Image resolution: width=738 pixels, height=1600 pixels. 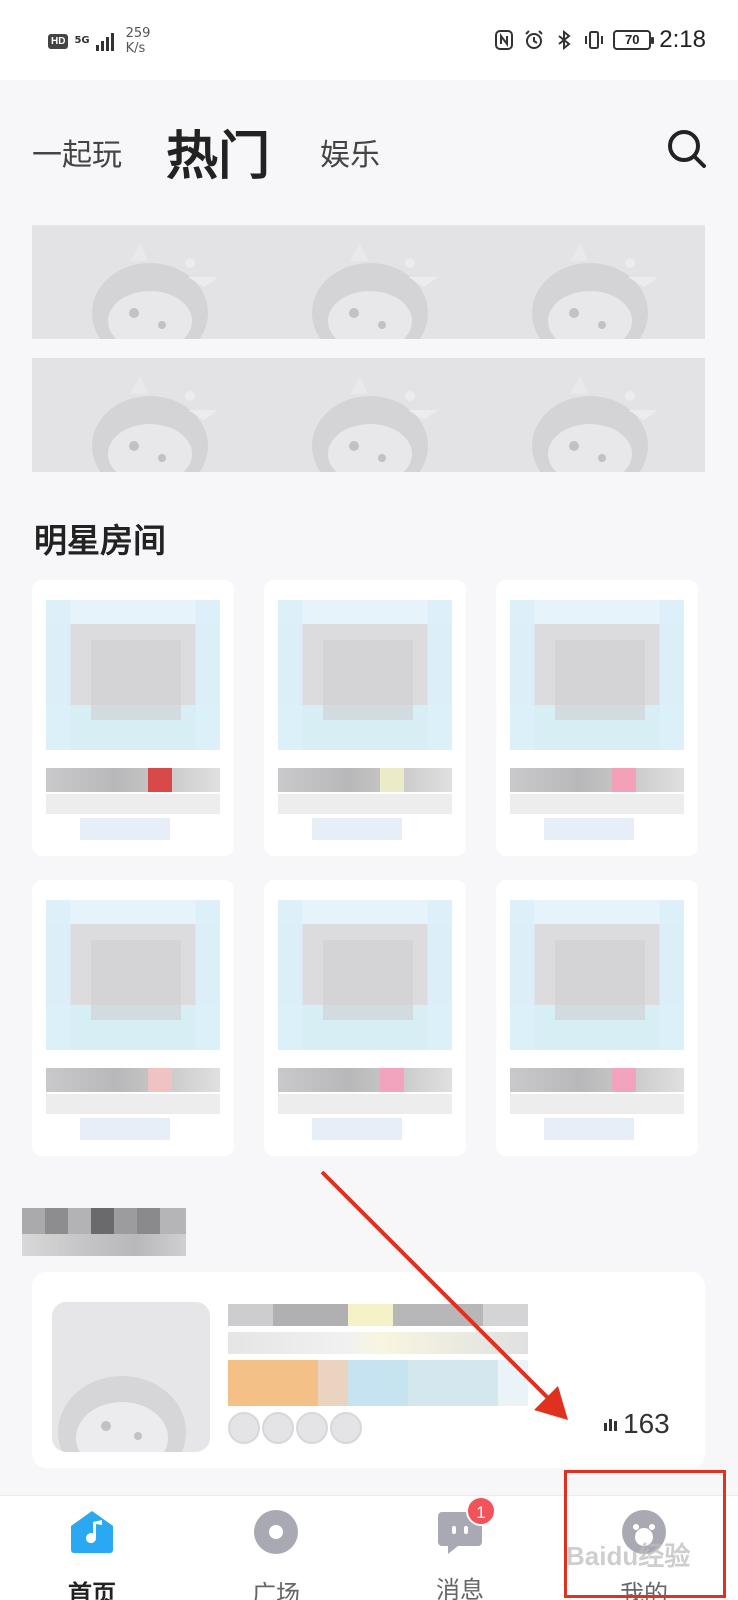 I want to click on status-left: HD 5G 259 K/s, so click(x=99, y=41).